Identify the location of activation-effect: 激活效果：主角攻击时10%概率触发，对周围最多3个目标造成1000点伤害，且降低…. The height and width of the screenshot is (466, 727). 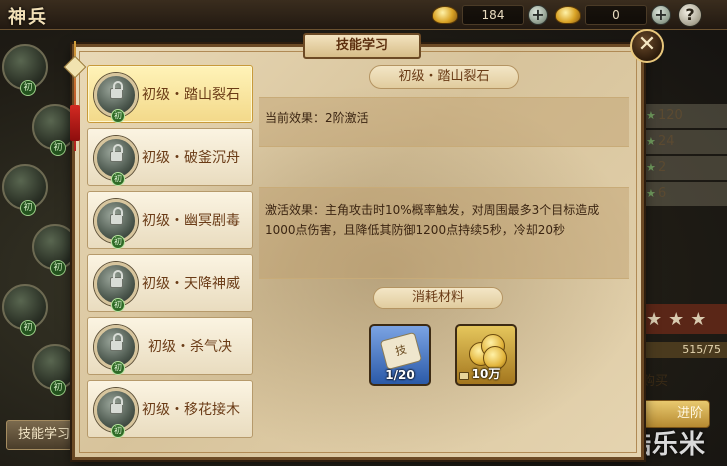
(444, 233).